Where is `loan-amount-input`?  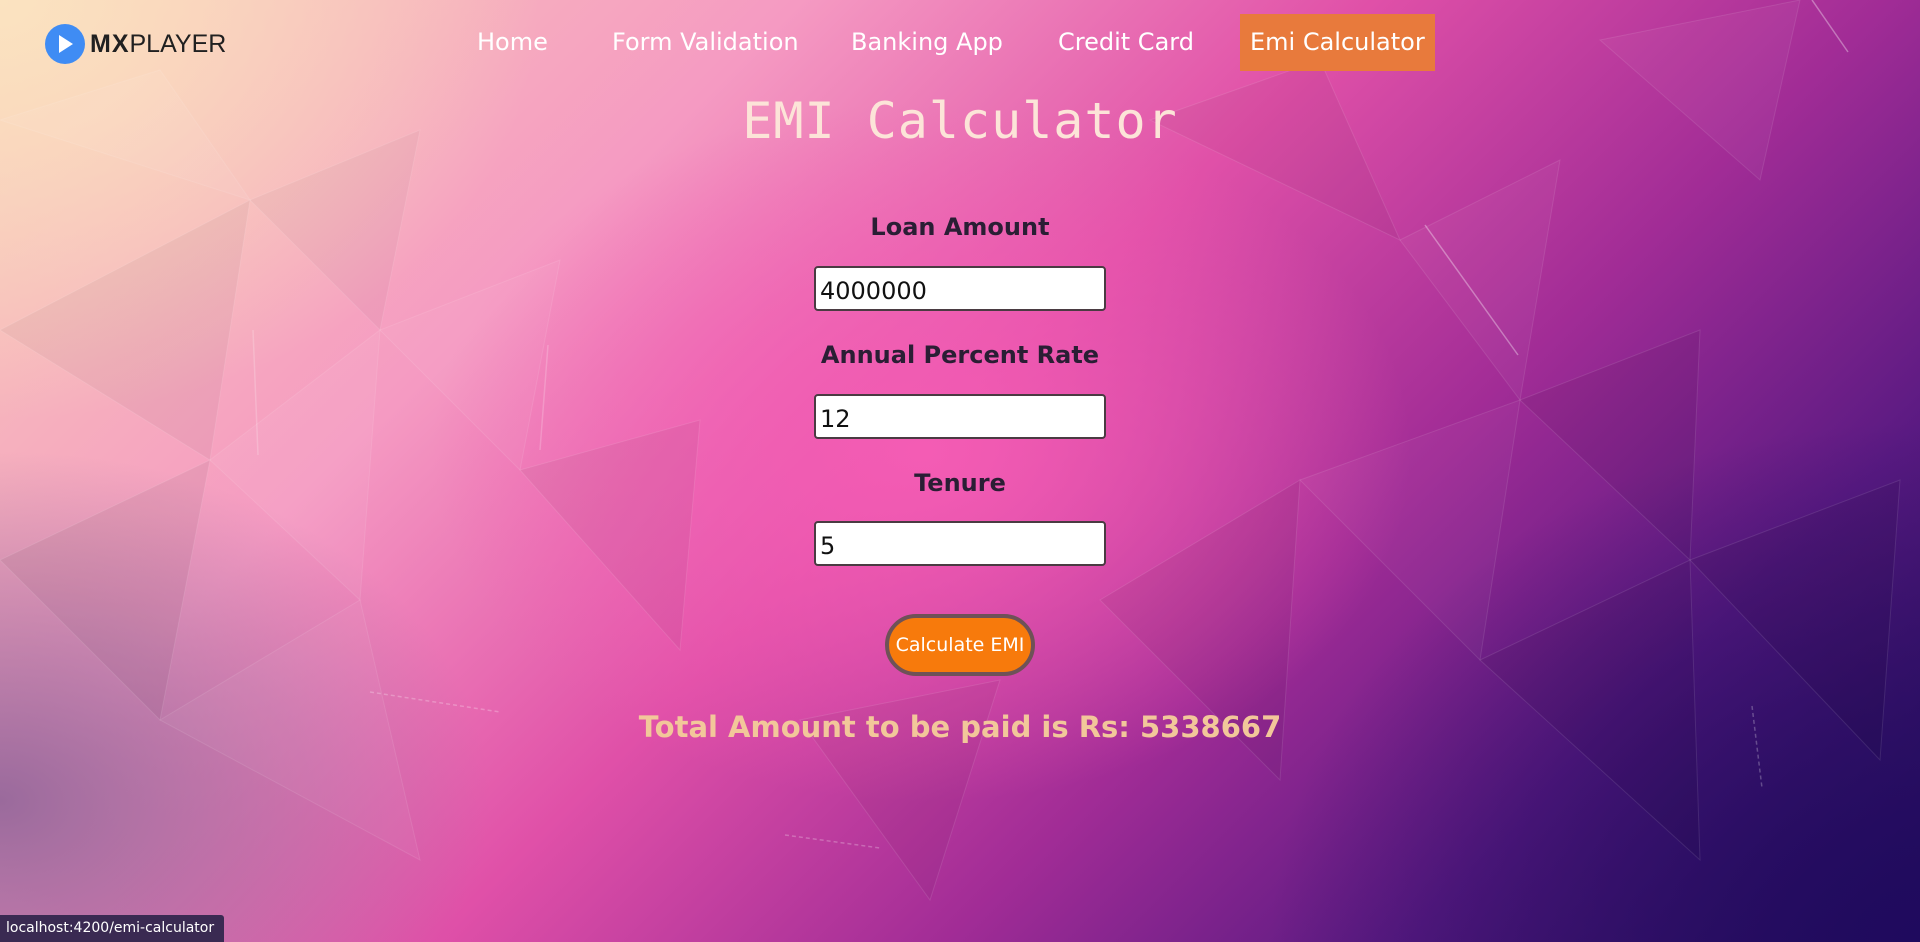 loan-amount-input is located at coordinates (960, 288).